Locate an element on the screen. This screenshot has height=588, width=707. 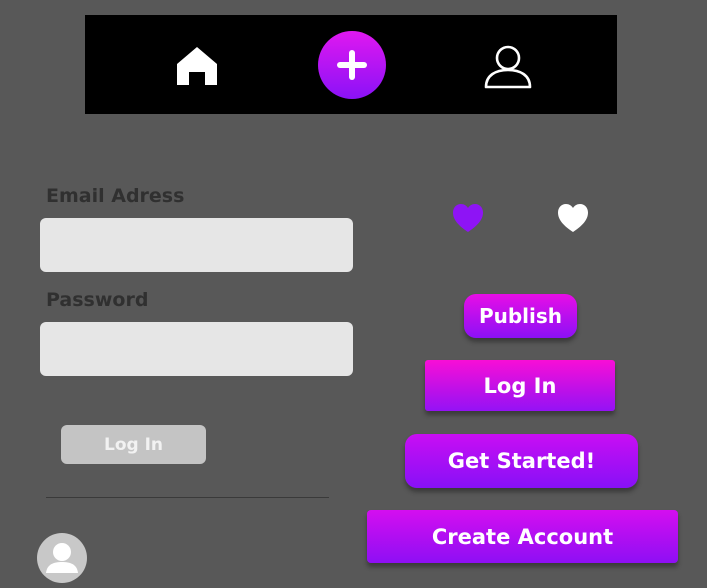
password-label: Password is located at coordinates (97, 300).